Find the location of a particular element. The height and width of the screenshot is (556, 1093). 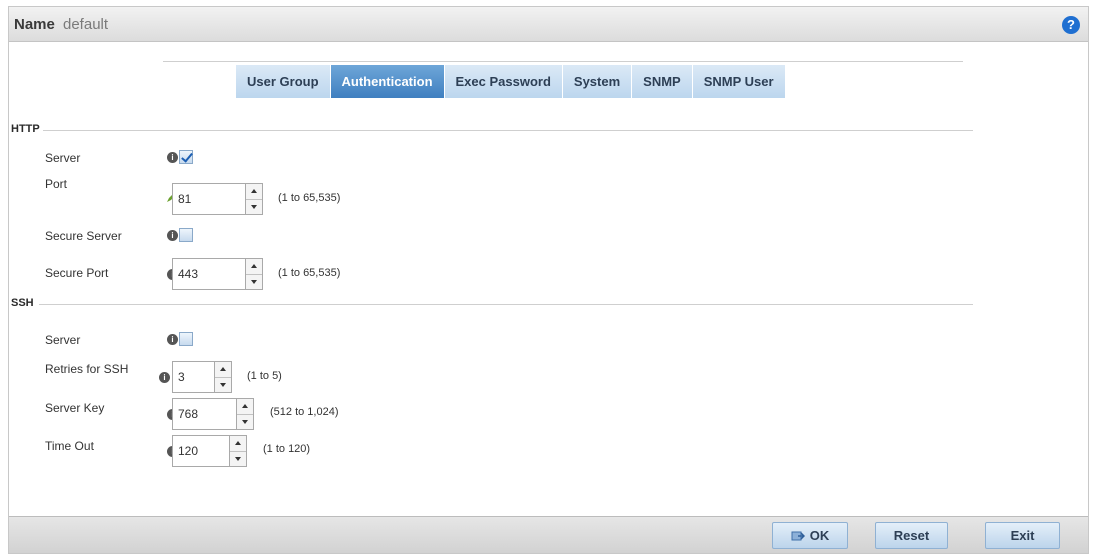

http-section-title: HTTP is located at coordinates (25, 129).